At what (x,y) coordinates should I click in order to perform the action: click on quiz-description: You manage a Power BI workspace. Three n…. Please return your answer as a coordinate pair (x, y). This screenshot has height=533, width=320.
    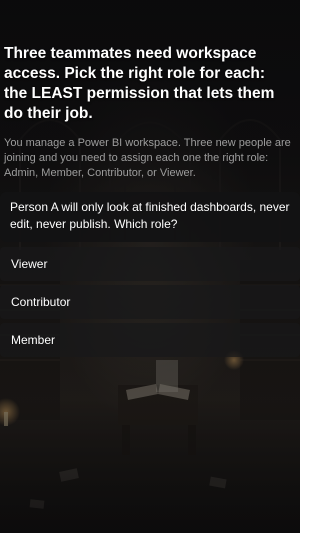
    Looking at the image, I should click on (147, 158).